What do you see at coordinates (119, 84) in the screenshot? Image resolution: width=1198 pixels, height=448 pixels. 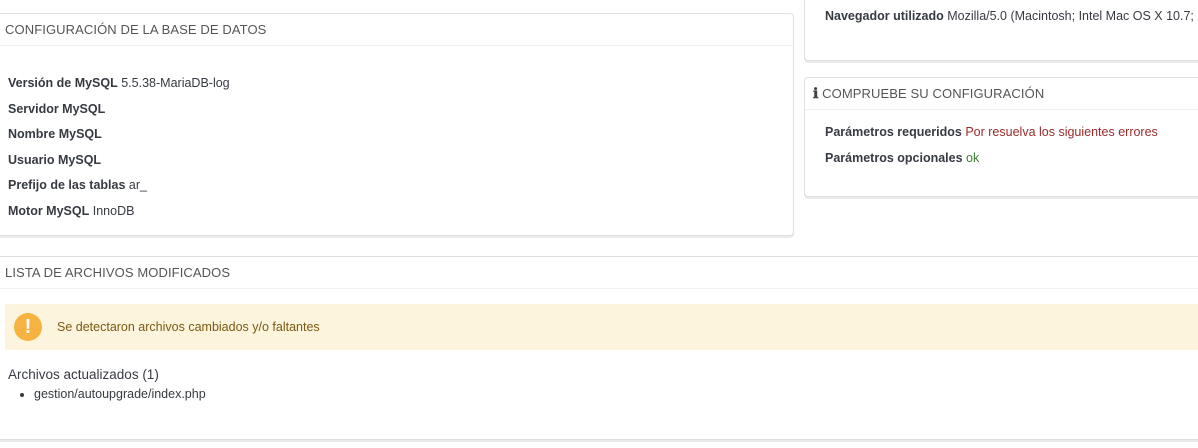 I see `db-row-mysql-version: Versión de MySQL 5.5.38-MariaDB-log` at bounding box center [119, 84].